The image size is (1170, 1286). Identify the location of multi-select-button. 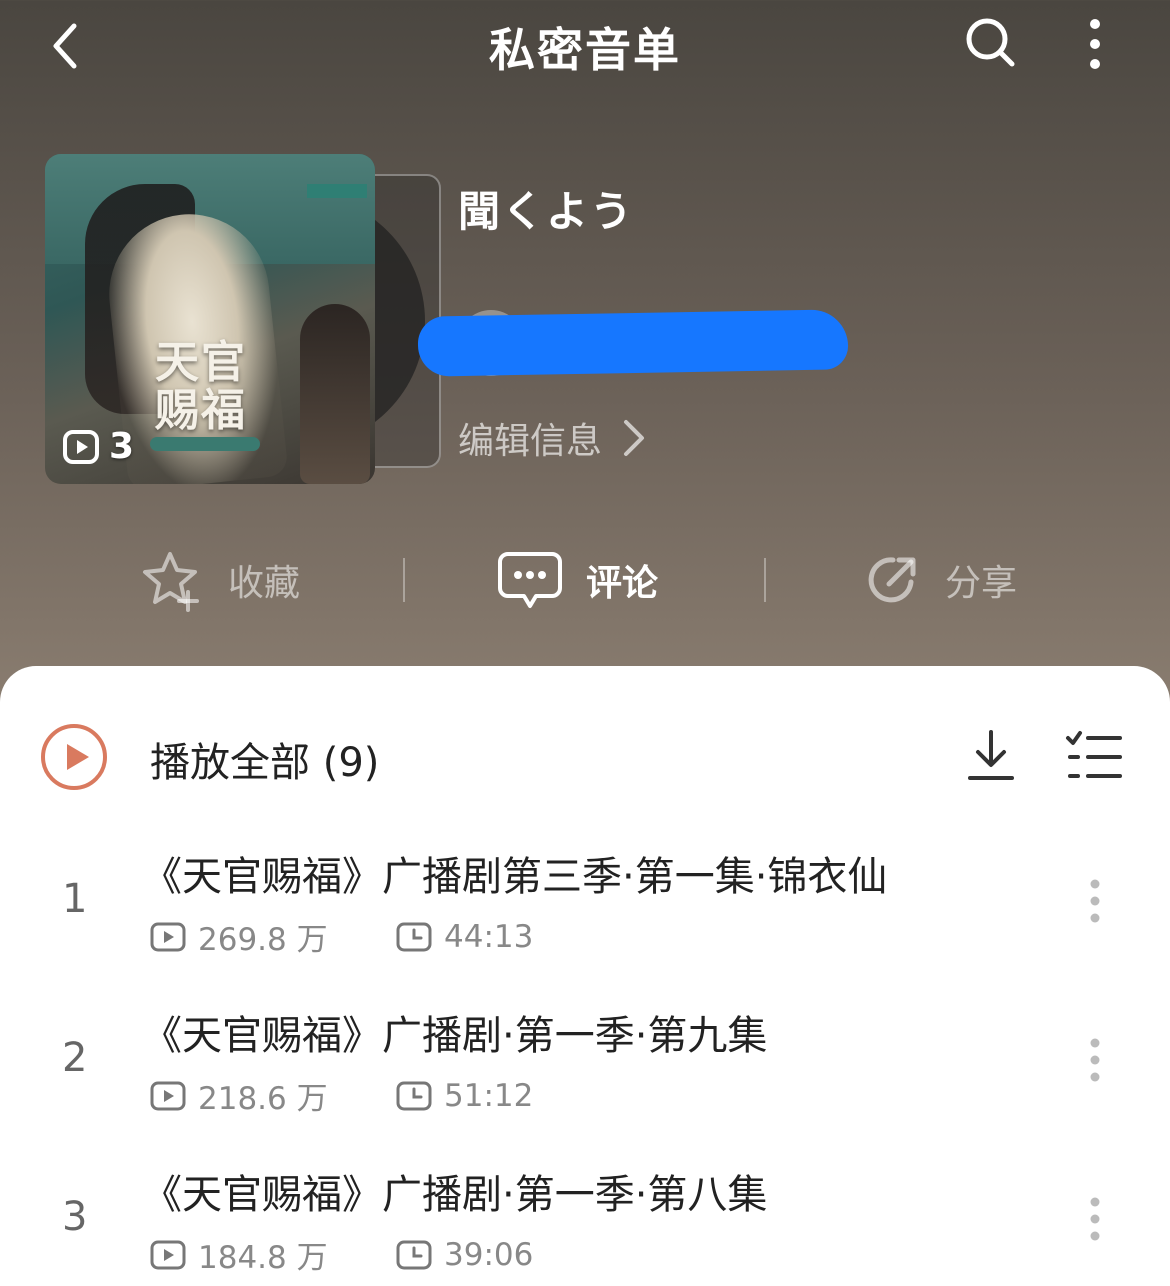
(1094, 757).